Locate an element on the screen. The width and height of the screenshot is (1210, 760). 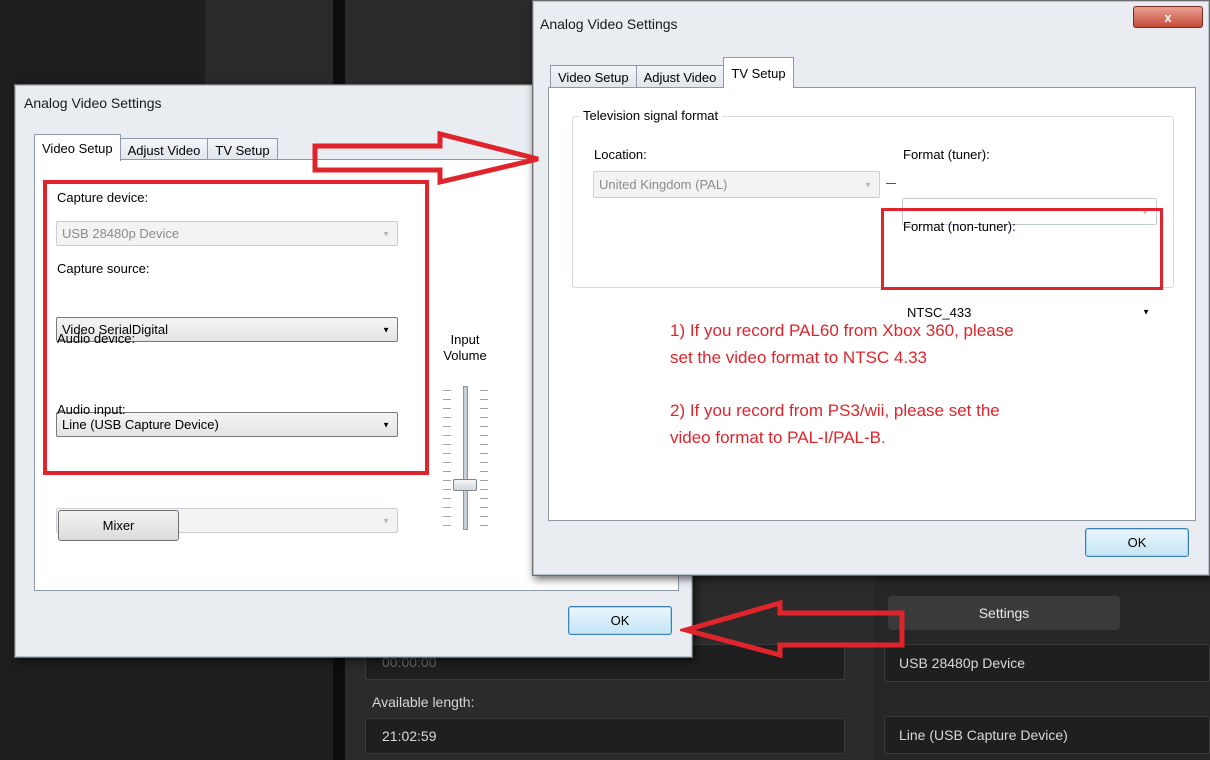
input-volume-slider is located at coordinates (465, 457).